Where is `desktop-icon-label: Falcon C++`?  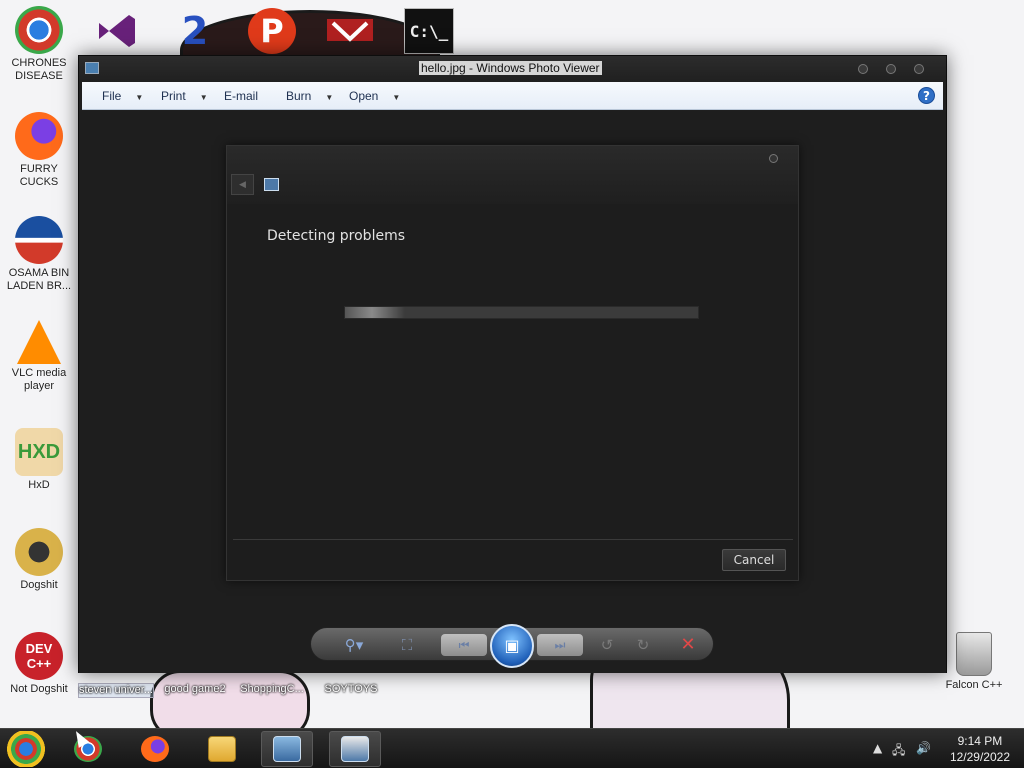
desktop-icon-label: Falcon C++ is located at coordinates (974, 685).